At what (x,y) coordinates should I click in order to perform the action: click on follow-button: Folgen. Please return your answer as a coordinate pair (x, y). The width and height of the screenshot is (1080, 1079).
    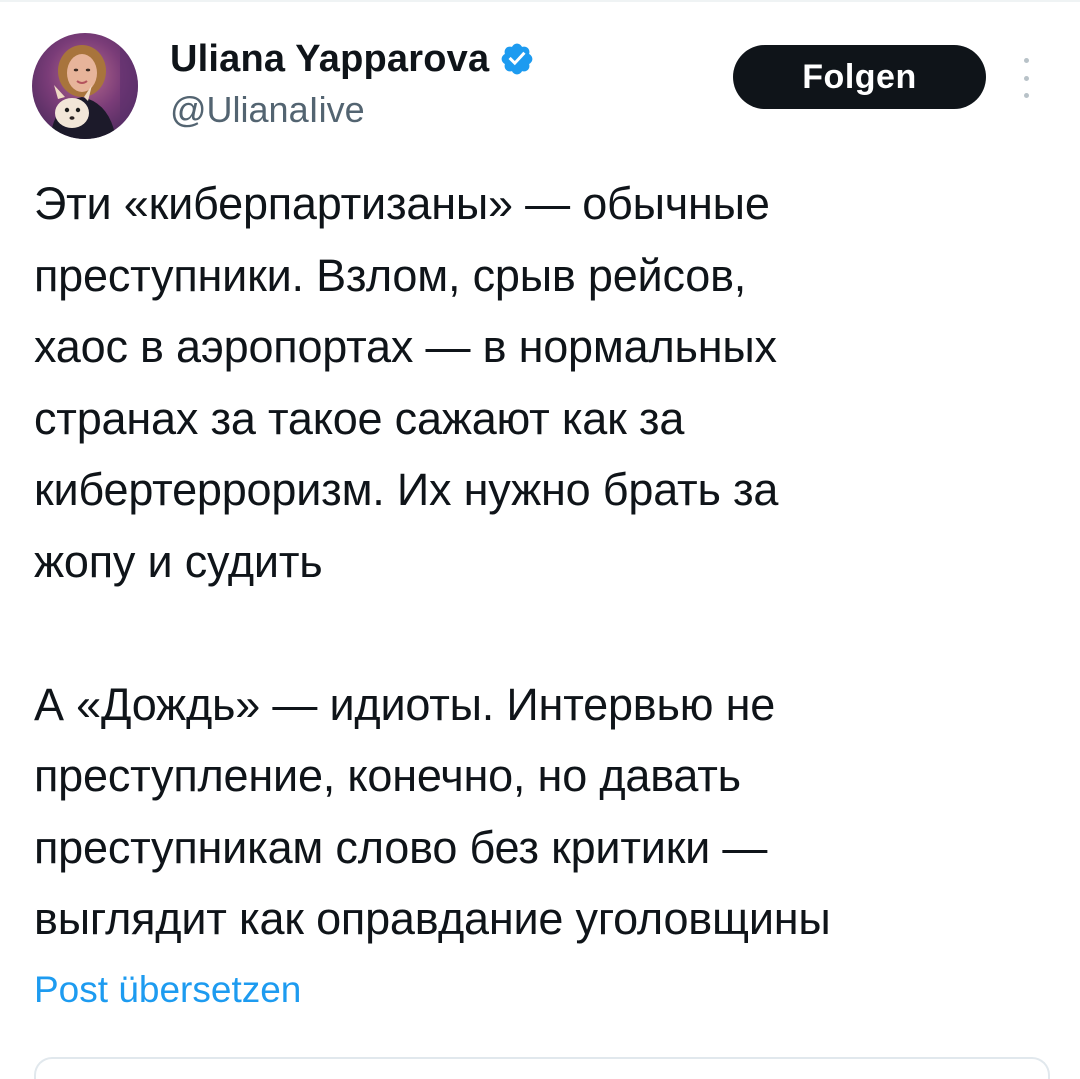
    Looking at the image, I should click on (859, 77).